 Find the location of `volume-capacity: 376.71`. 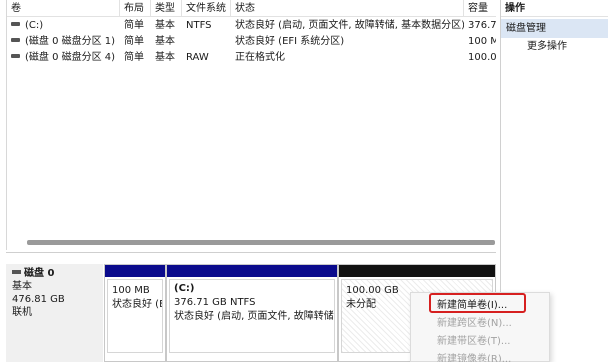

volume-capacity: 376.71 is located at coordinates (482, 25).